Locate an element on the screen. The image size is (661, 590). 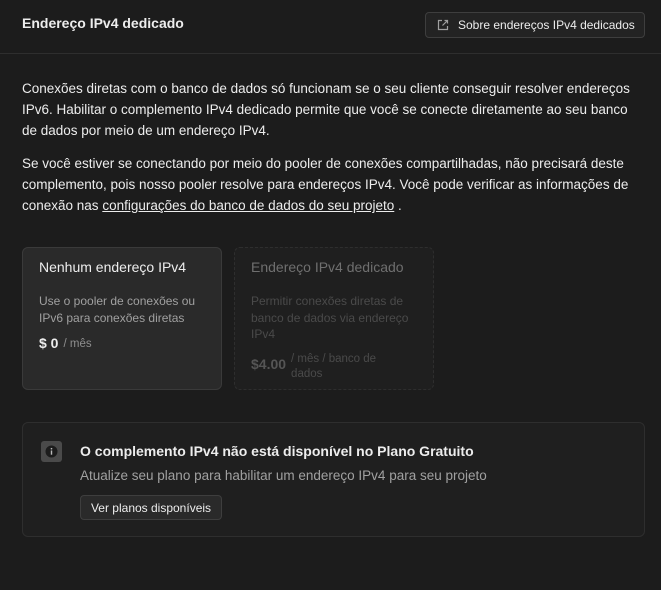
price-value: $4.00 is located at coordinates (269, 364).